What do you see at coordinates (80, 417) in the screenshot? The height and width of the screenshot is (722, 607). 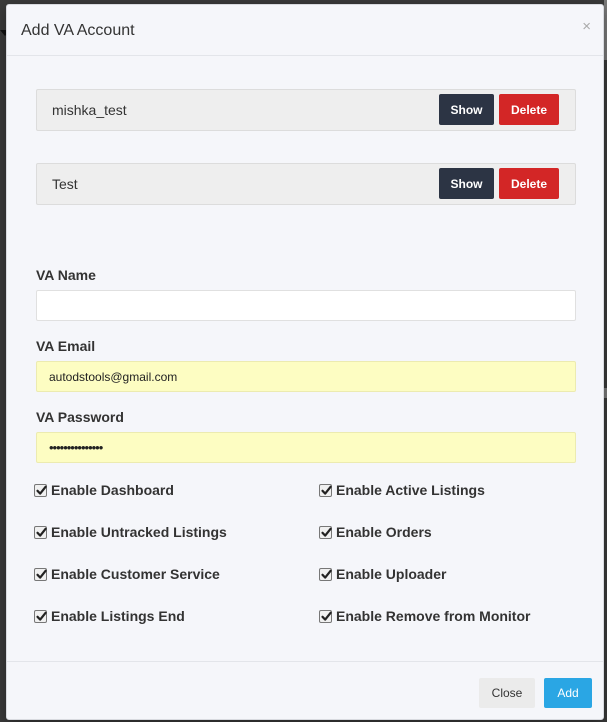 I see `va-password-label: VA Password` at bounding box center [80, 417].